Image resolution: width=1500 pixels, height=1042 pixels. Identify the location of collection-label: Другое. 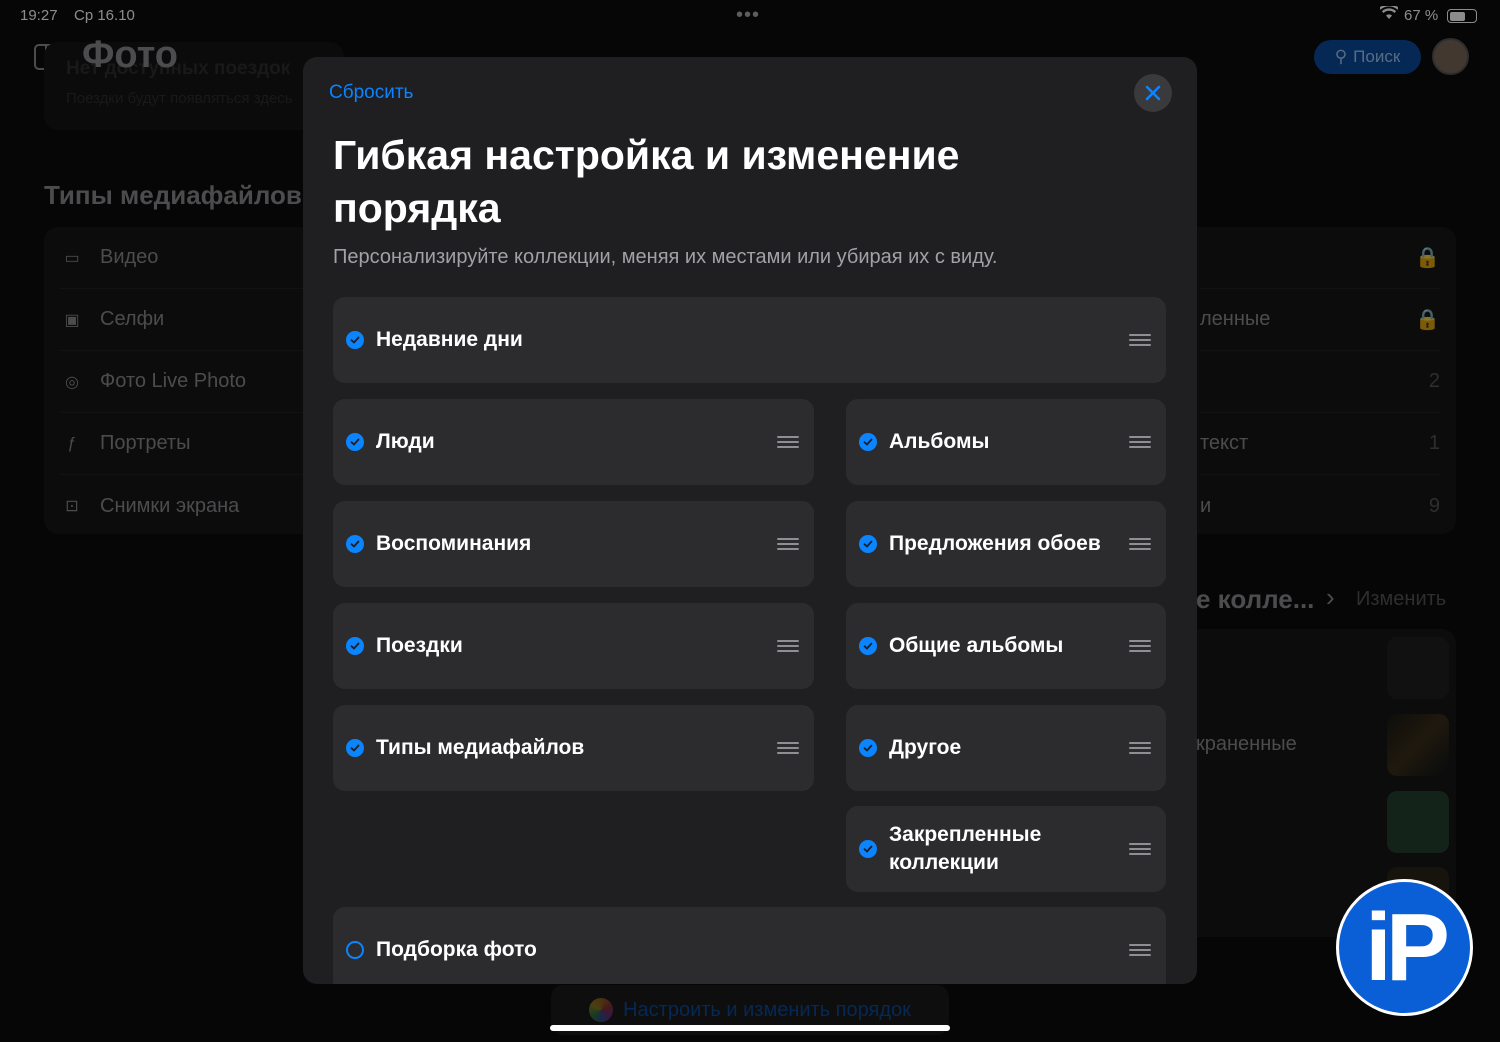
(925, 747).